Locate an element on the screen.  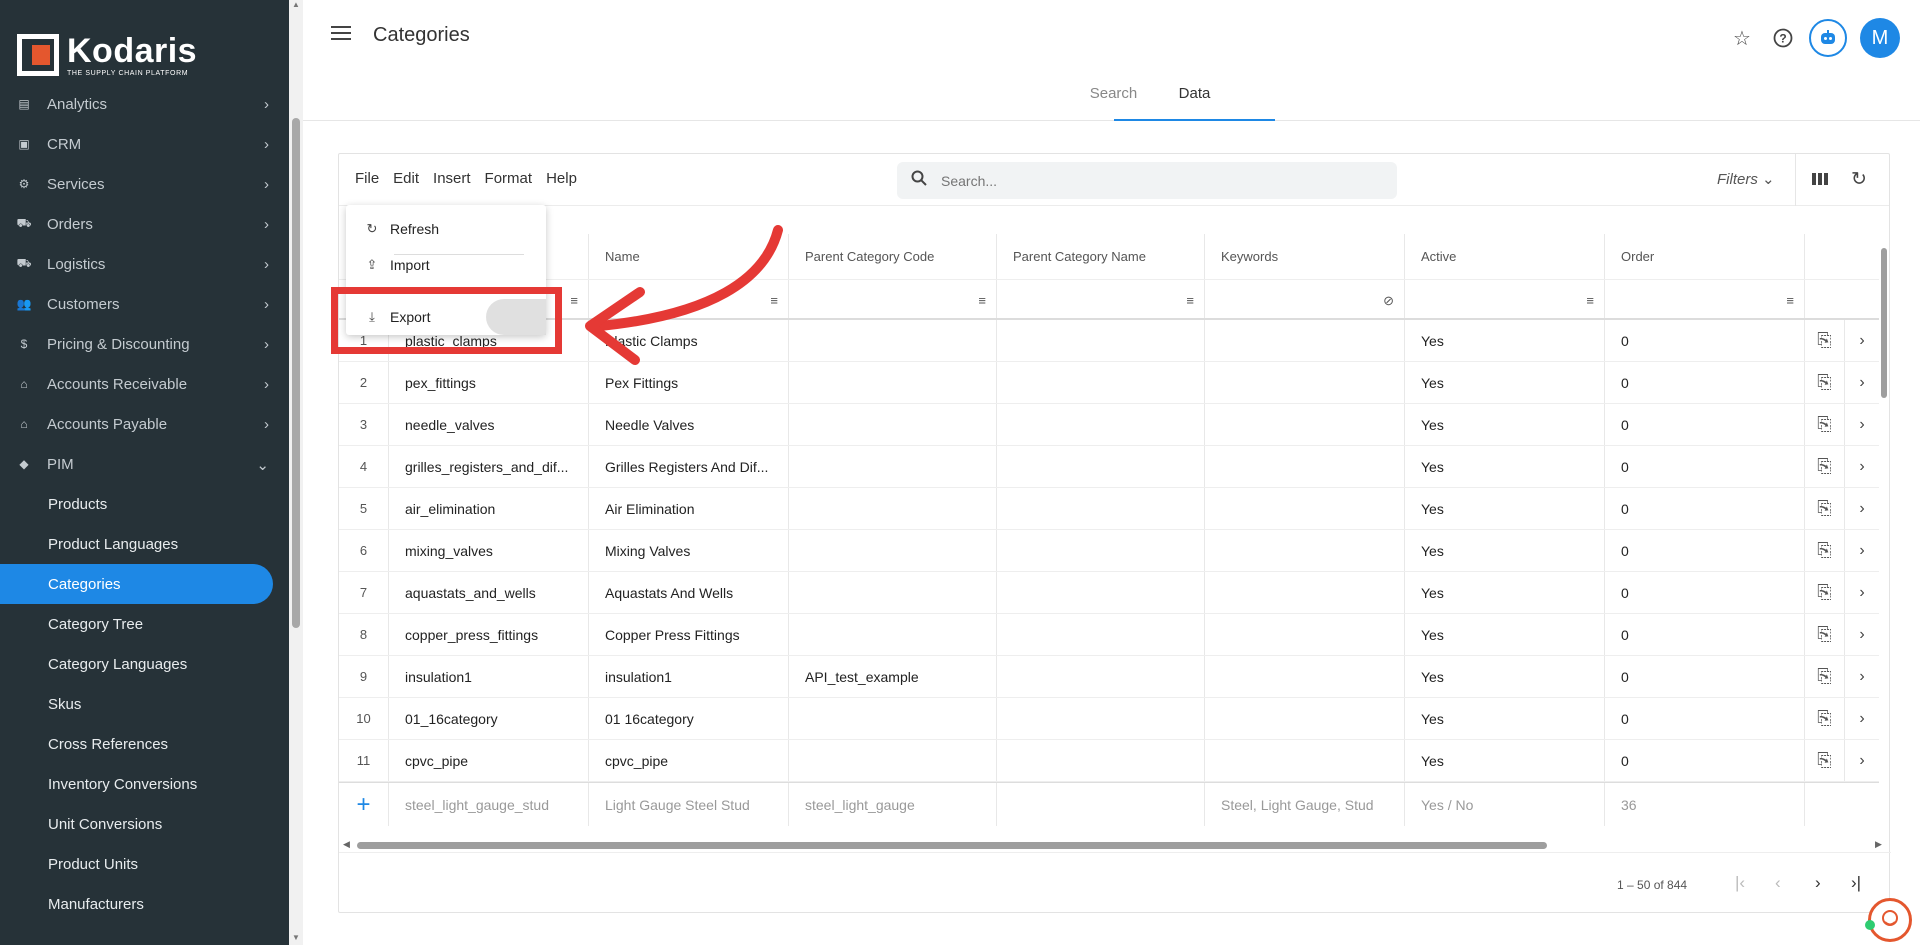
table-cell-name: Aquastats And Wells is located at coordinates (689, 592).